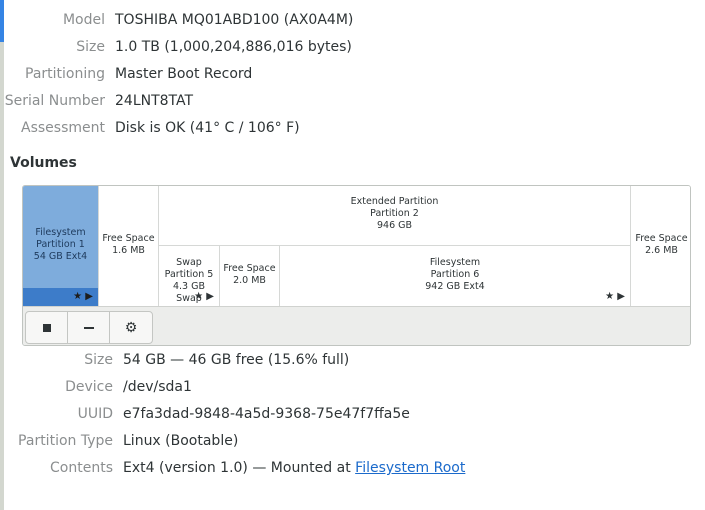 Image resolution: width=705 pixels, height=510 pixels. What do you see at coordinates (661, 238) in the screenshot?
I see `volume-free-space-3-type: Free Space` at bounding box center [661, 238].